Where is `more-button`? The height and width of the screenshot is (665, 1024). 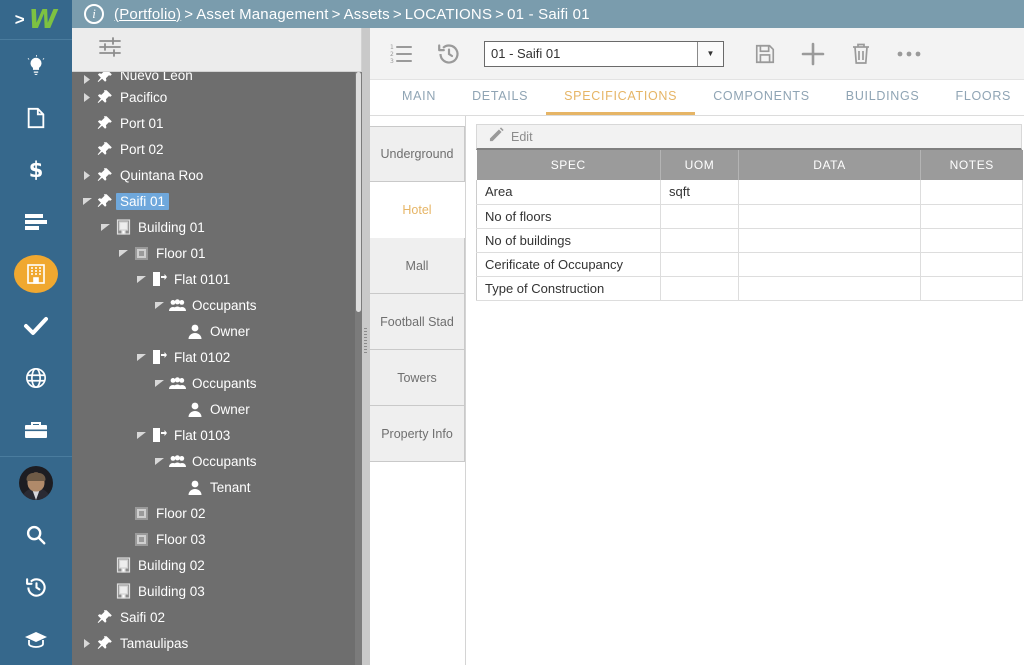
more-button is located at coordinates (909, 54).